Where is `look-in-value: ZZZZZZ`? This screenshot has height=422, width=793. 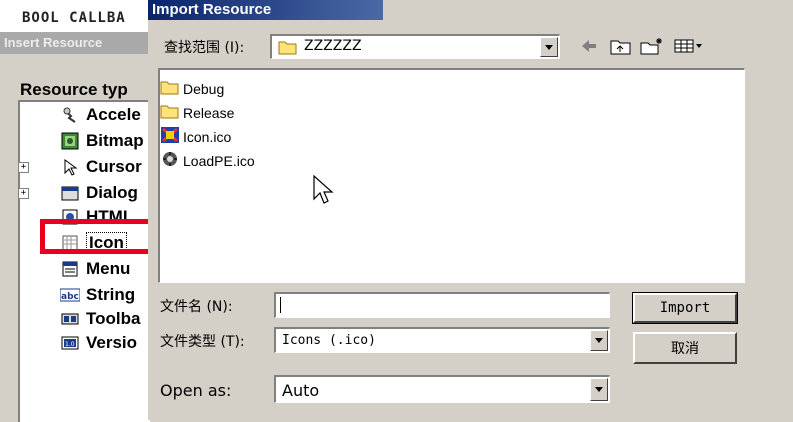
look-in-value: ZZZZZZ is located at coordinates (333, 46).